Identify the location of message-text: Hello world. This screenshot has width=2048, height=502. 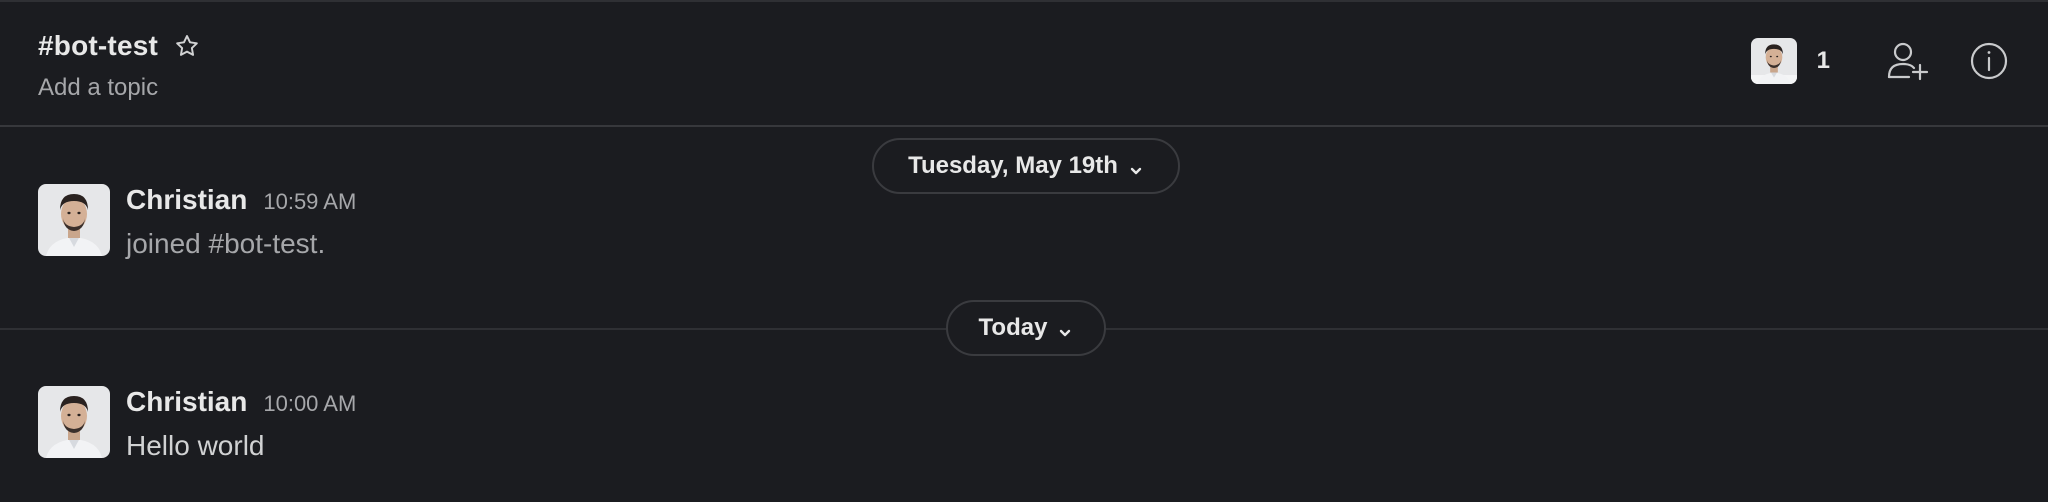
(195, 445).